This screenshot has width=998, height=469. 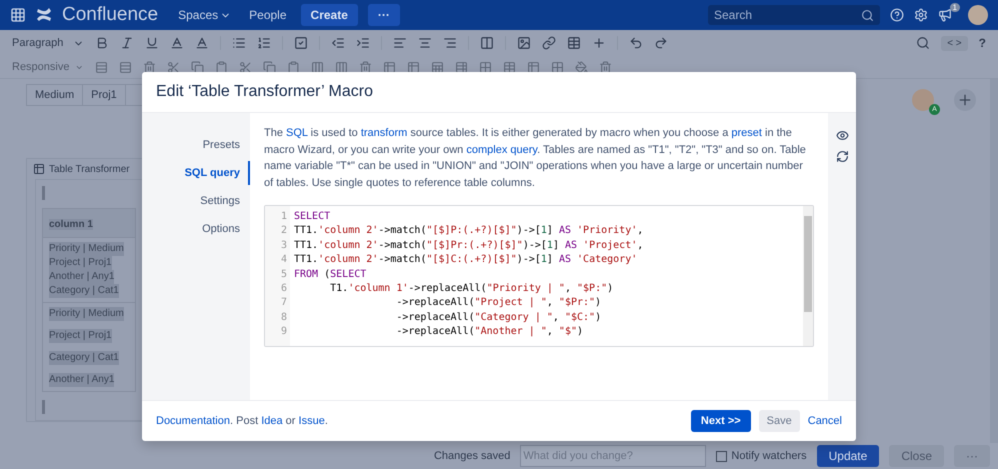 What do you see at coordinates (978, 15) in the screenshot?
I see `user-avatar` at bounding box center [978, 15].